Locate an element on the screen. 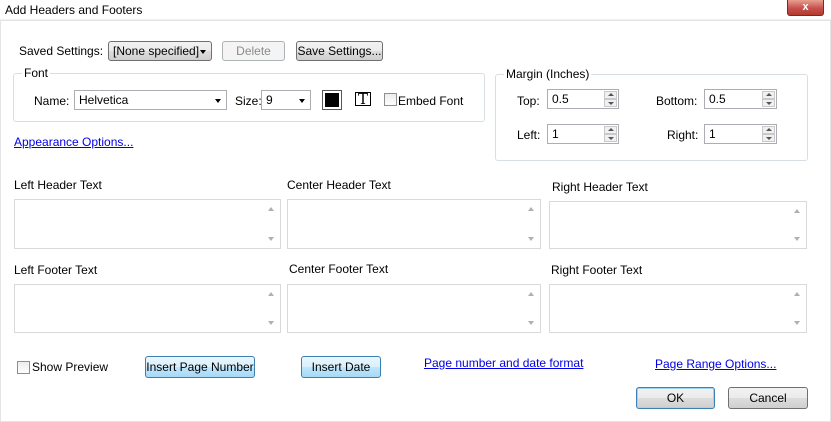 The image size is (831, 422). saved-settings-dropdown: [None specified] is located at coordinates (160, 51).